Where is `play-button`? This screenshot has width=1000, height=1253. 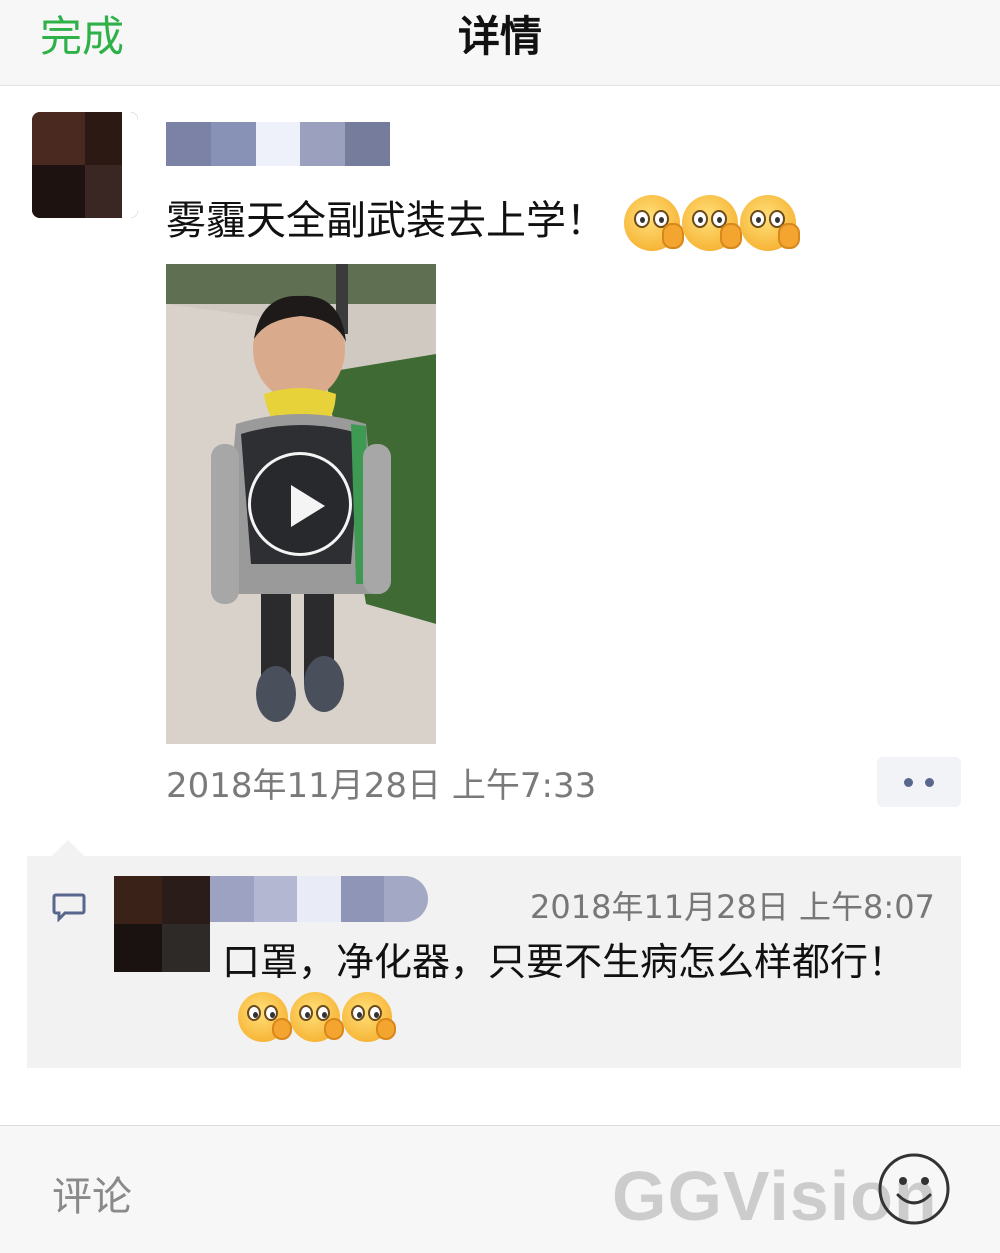
play-button is located at coordinates (300, 504).